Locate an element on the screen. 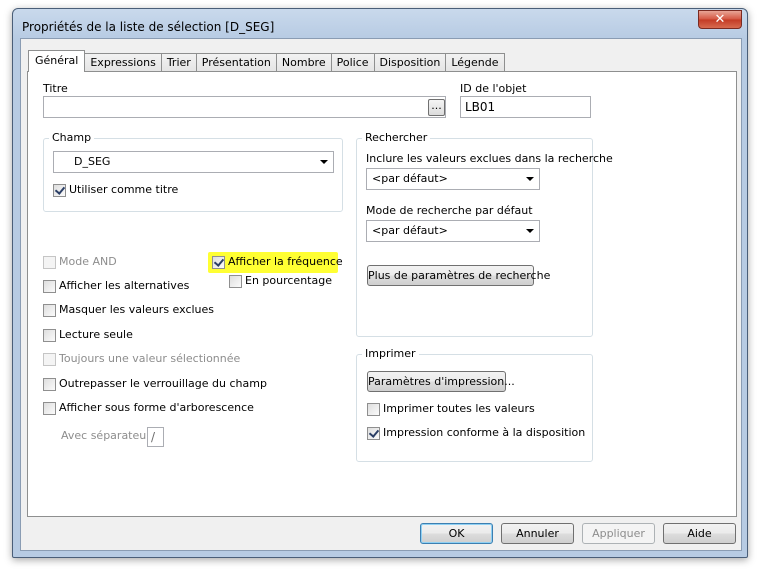 The height and width of the screenshot is (571, 763). tab-layout: Disposition is located at coordinates (410, 62).